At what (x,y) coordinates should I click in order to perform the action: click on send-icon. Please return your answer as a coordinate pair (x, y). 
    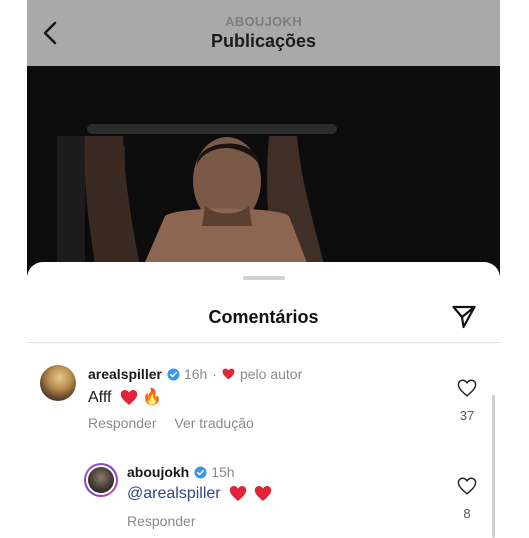
    Looking at the image, I should click on (464, 317).